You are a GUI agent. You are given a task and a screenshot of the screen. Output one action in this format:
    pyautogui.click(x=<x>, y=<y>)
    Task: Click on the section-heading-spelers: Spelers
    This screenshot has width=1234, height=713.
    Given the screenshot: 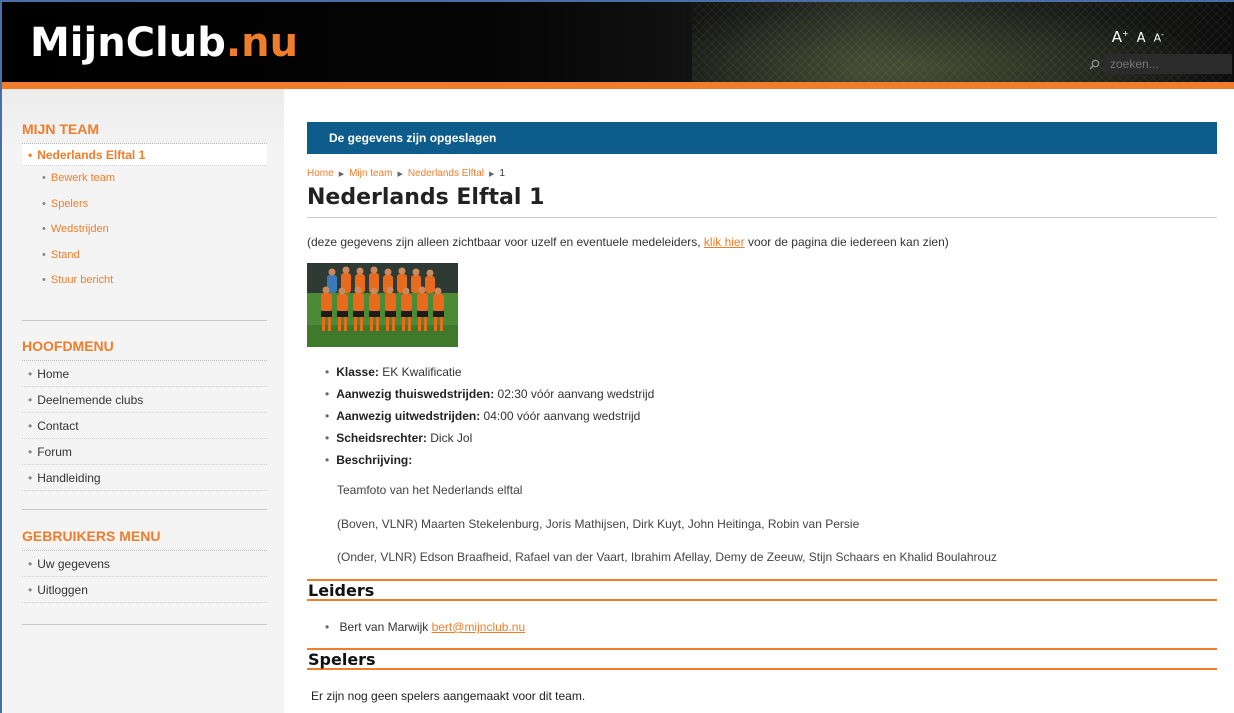 What is the action you would take?
    pyautogui.click(x=762, y=659)
    